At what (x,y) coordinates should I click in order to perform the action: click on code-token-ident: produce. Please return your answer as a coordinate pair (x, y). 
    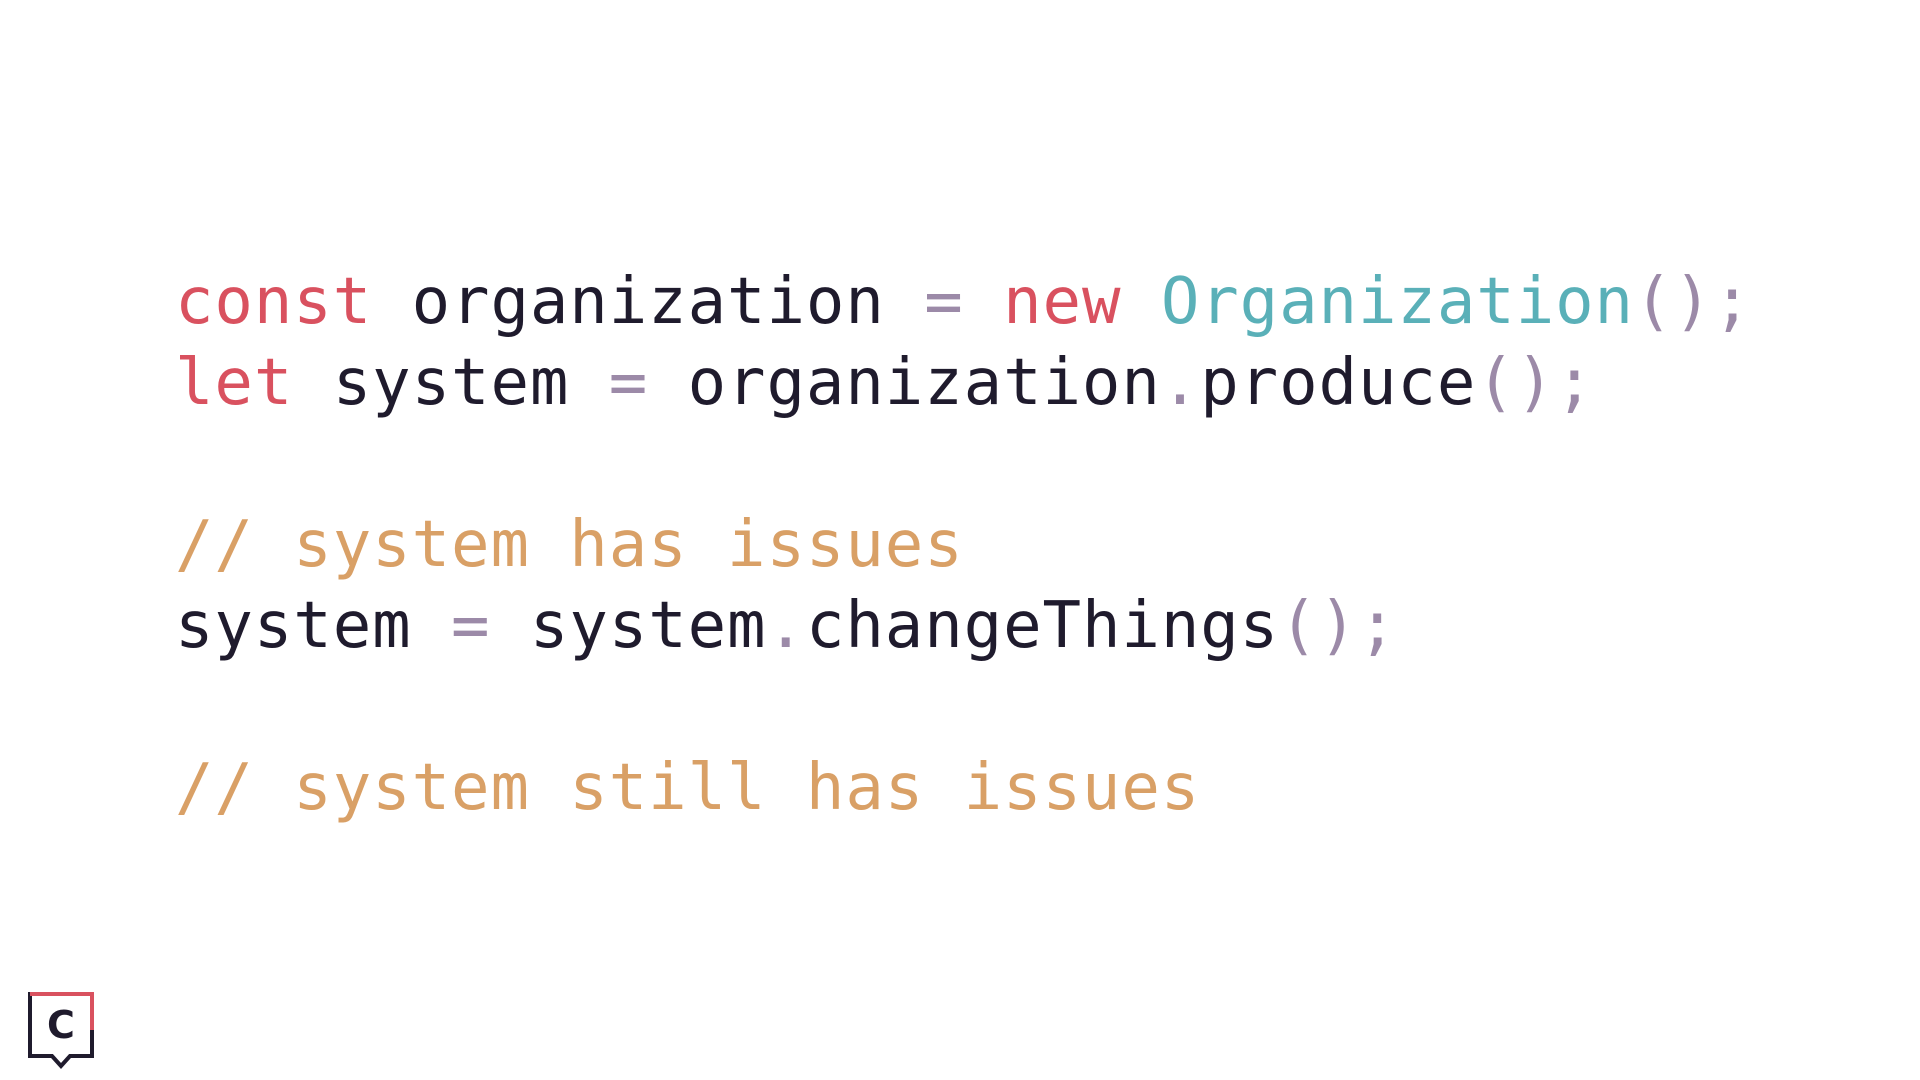
    Looking at the image, I should click on (1338, 383).